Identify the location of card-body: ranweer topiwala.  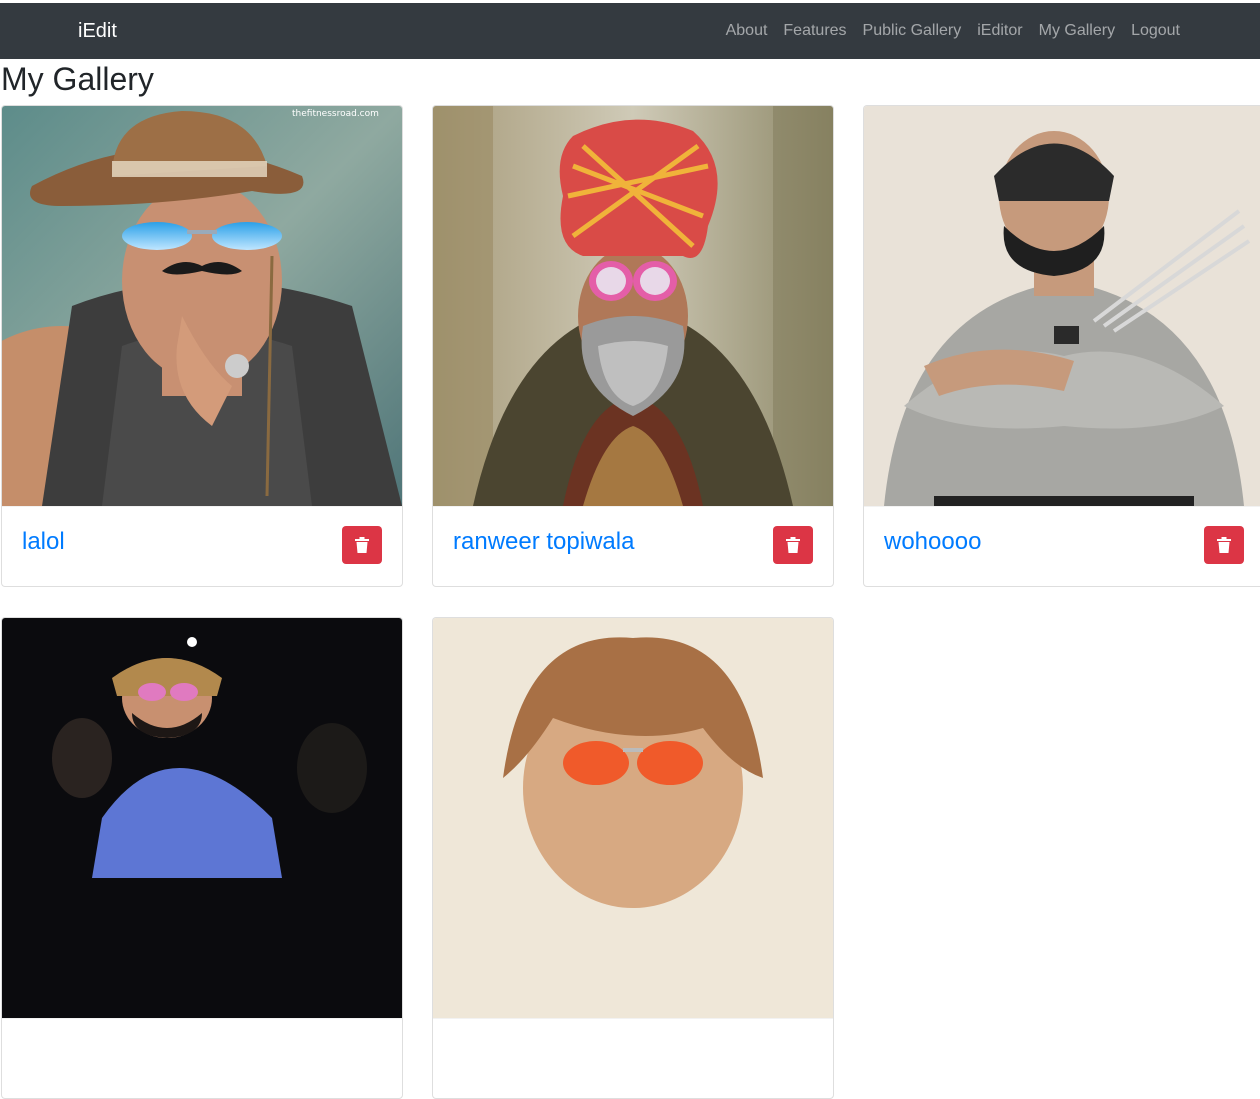
(633, 546).